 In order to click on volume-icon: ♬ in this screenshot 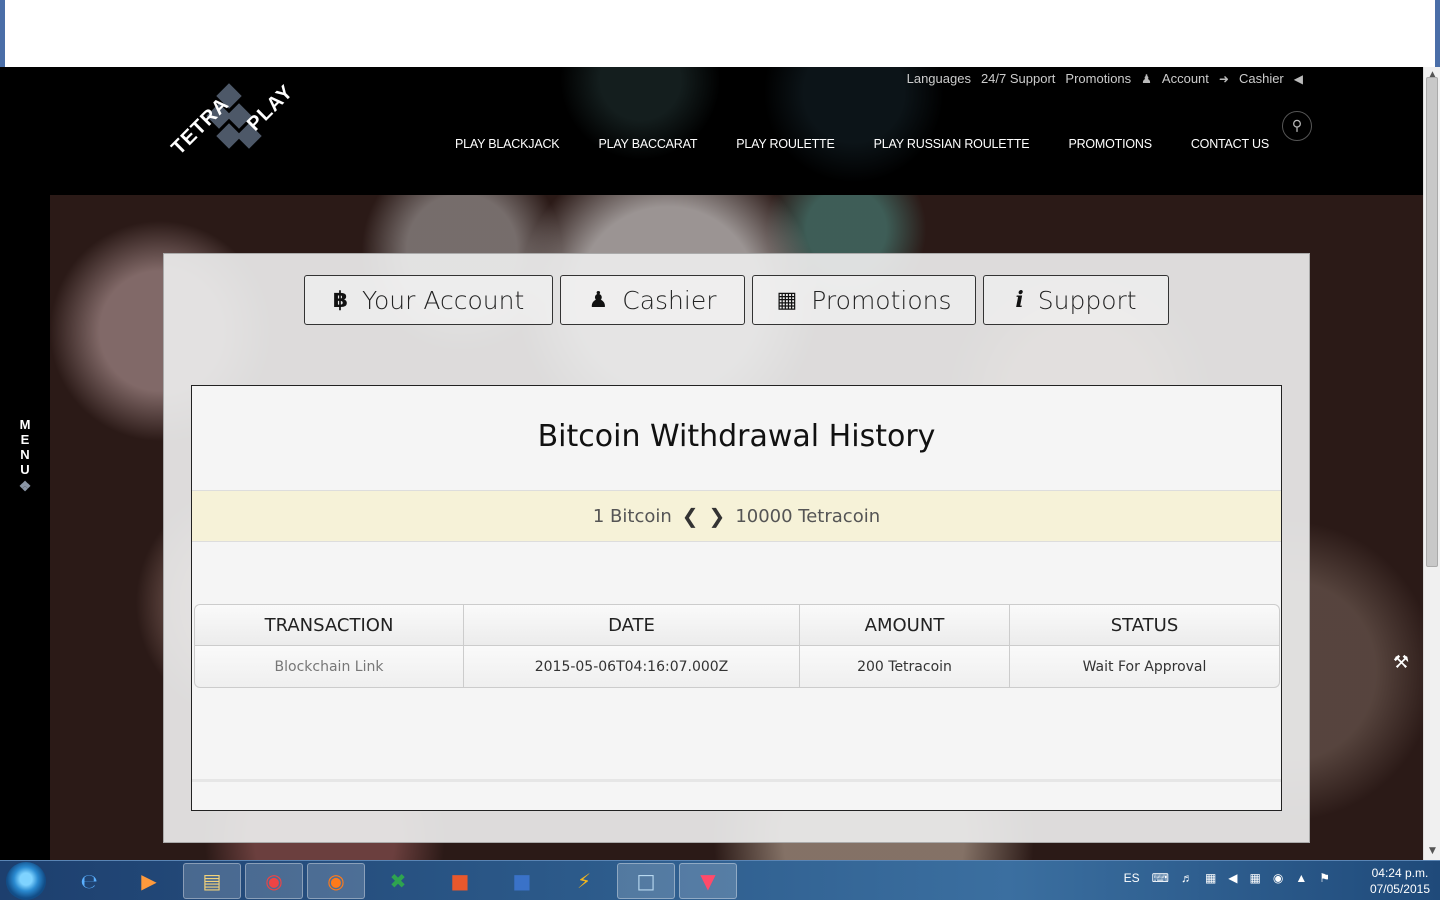, I will do `click(1187, 878)`.